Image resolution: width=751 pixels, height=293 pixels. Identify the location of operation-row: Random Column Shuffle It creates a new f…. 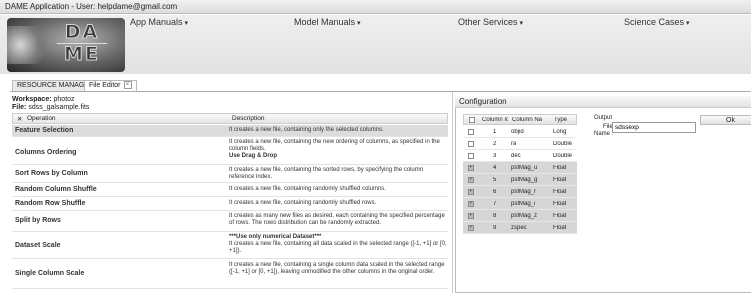
(230, 190).